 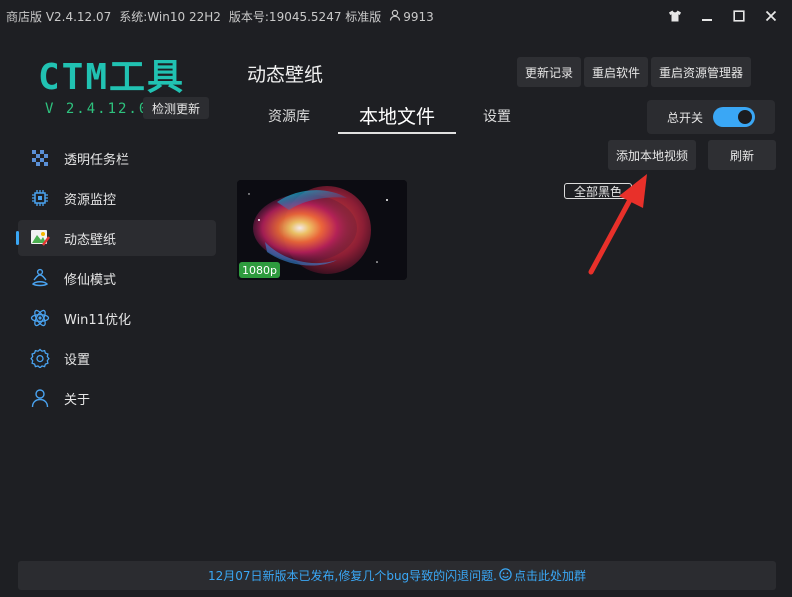 I want to click on taskbar-icon, so click(x=40, y=158).